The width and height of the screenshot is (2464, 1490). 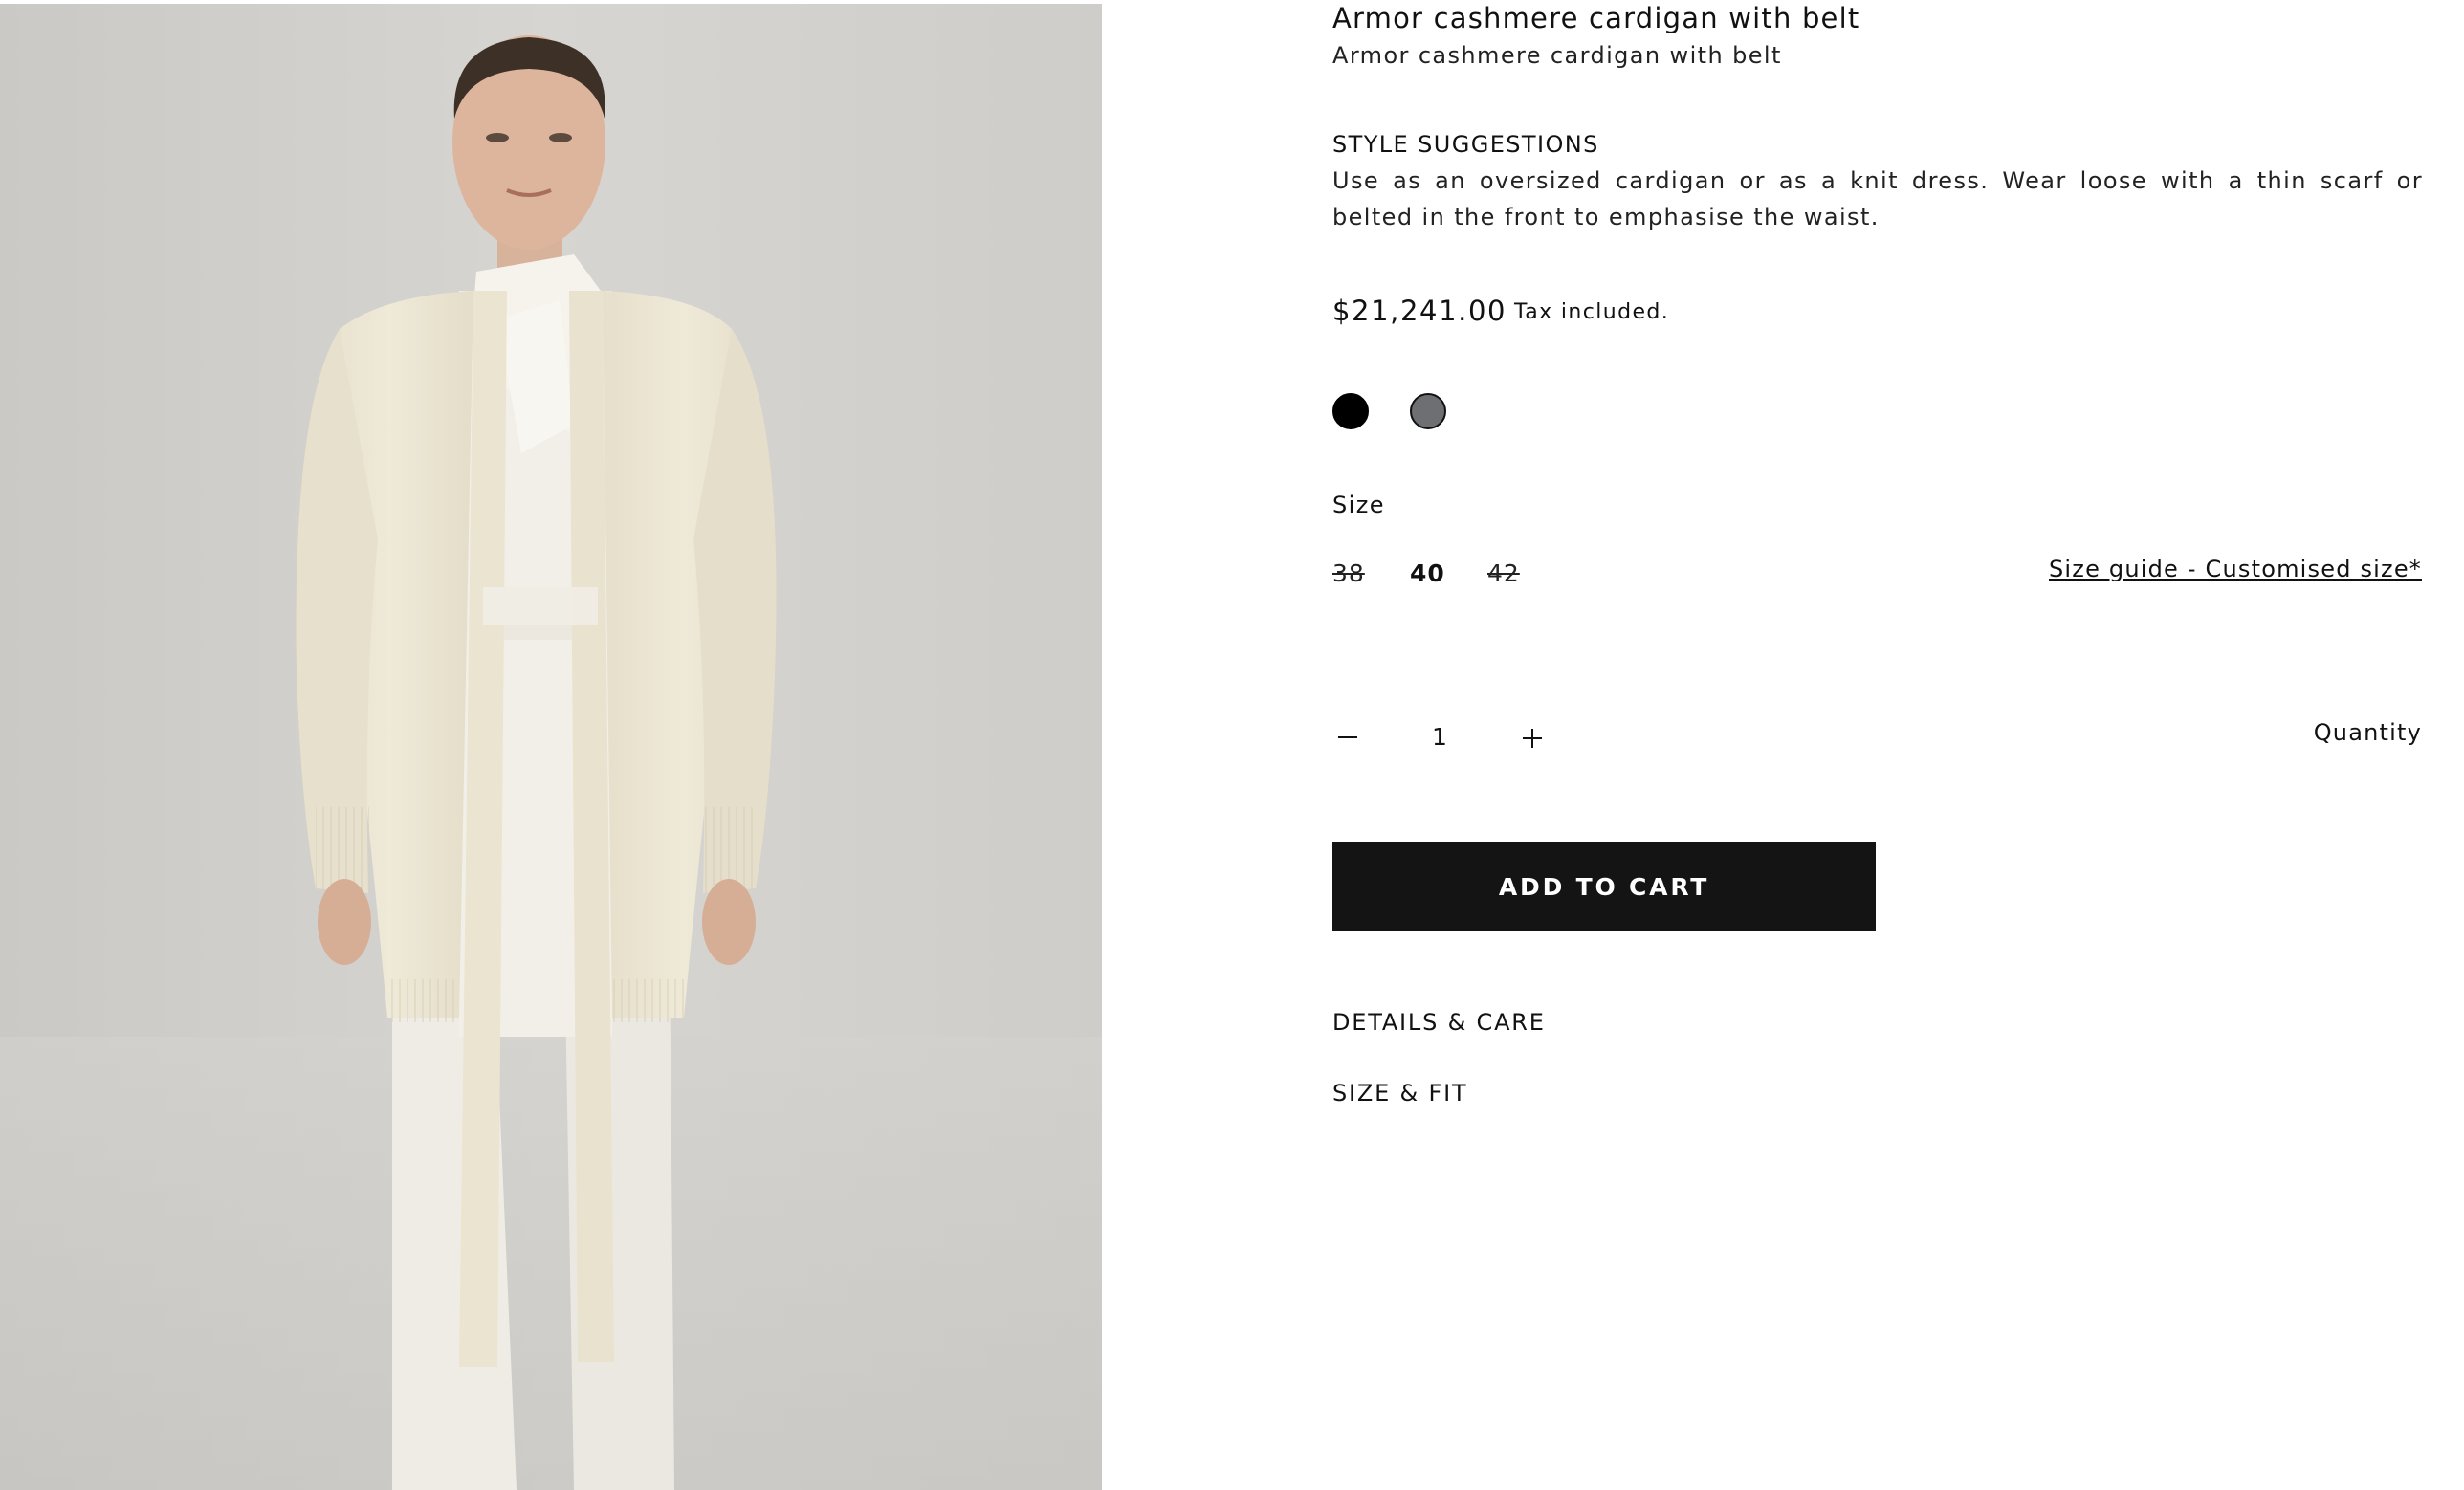 I want to click on size-option-42: 42, so click(x=1503, y=573).